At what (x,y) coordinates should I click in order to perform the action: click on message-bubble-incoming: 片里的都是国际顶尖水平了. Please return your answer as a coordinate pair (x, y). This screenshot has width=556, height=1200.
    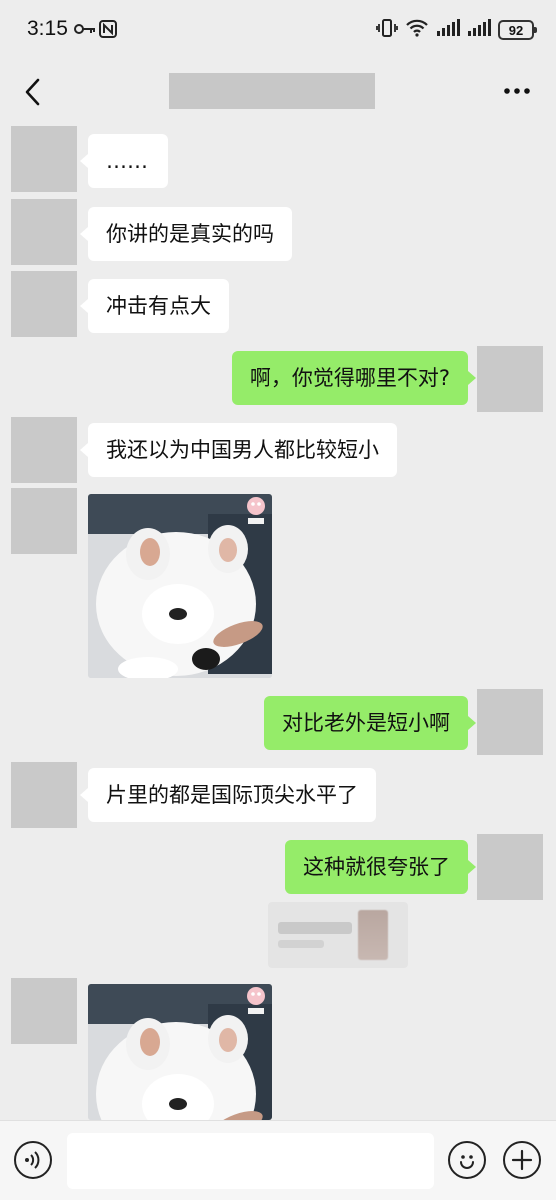
    Looking at the image, I should click on (228, 795).